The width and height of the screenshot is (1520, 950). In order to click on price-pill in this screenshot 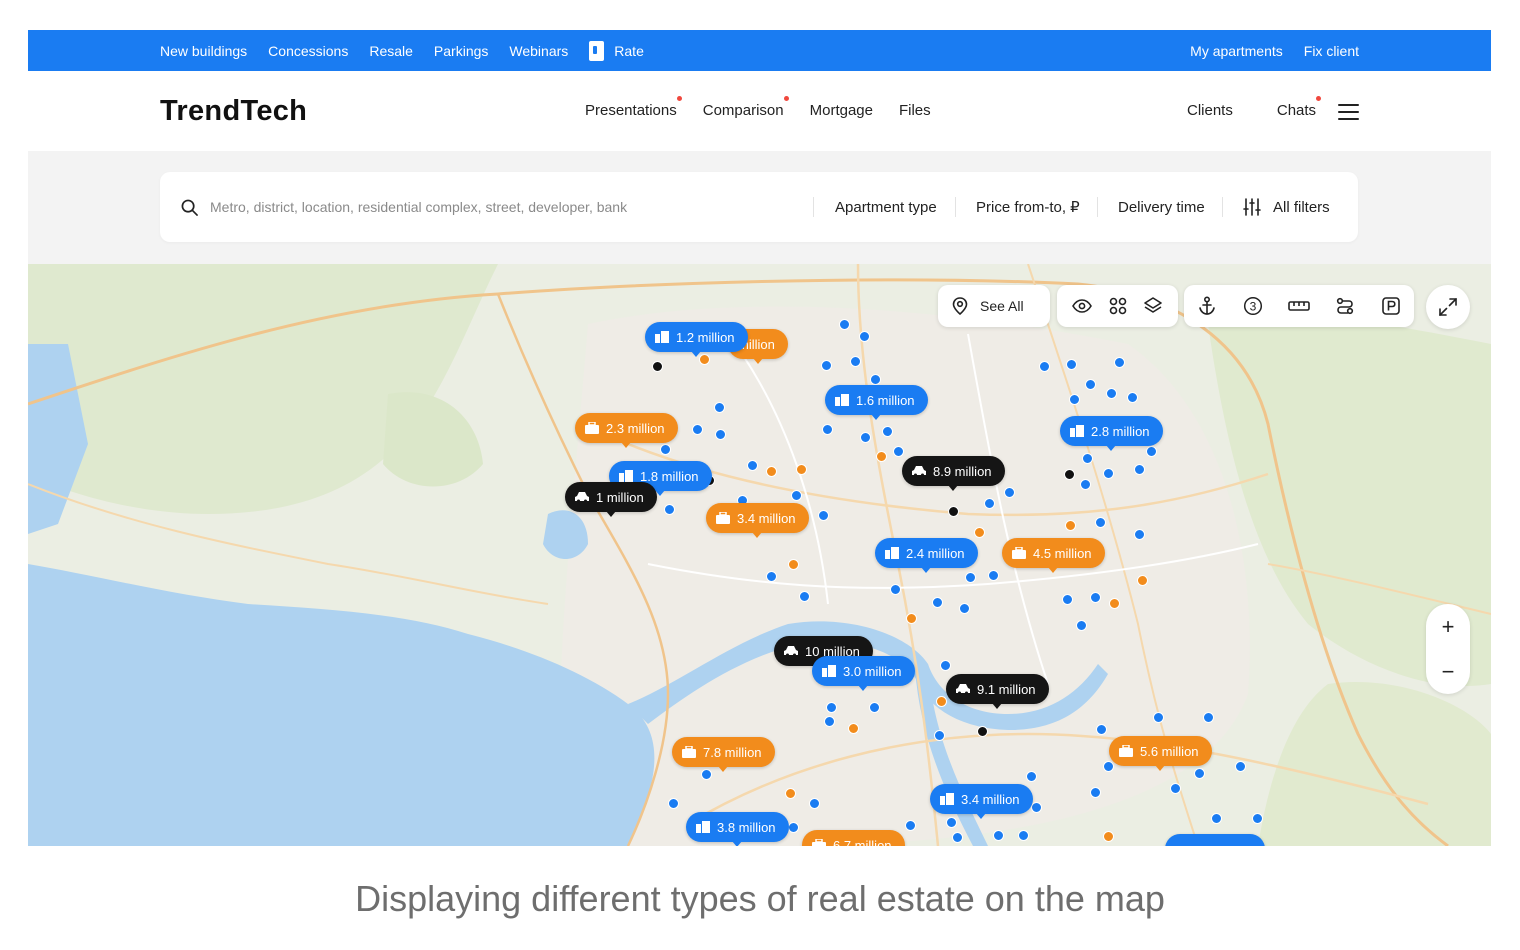, I will do `click(1215, 840)`.